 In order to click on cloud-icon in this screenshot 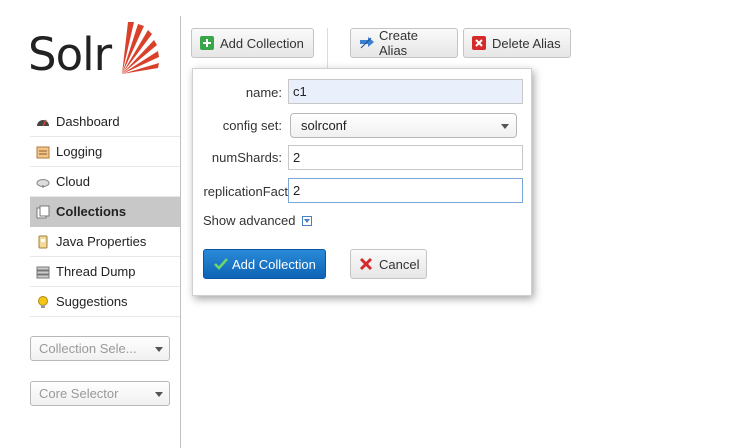, I will do `click(43, 182)`.